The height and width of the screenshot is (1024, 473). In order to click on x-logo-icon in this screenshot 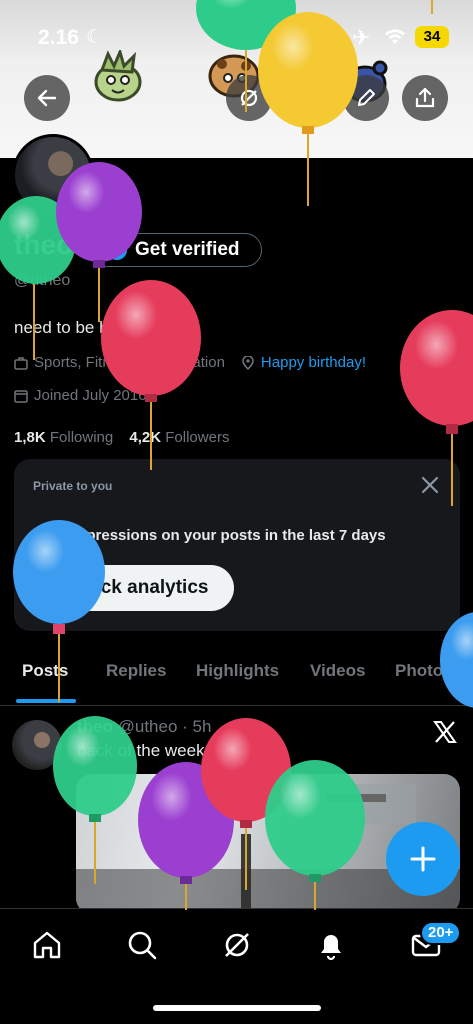, I will do `click(445, 732)`.